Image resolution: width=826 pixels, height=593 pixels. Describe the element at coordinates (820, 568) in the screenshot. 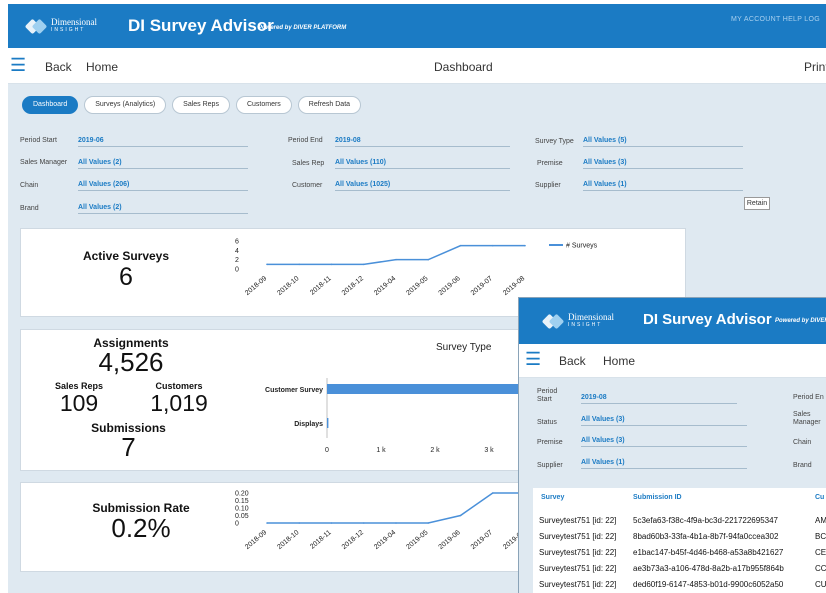

I see `customer-cell: CC` at that location.